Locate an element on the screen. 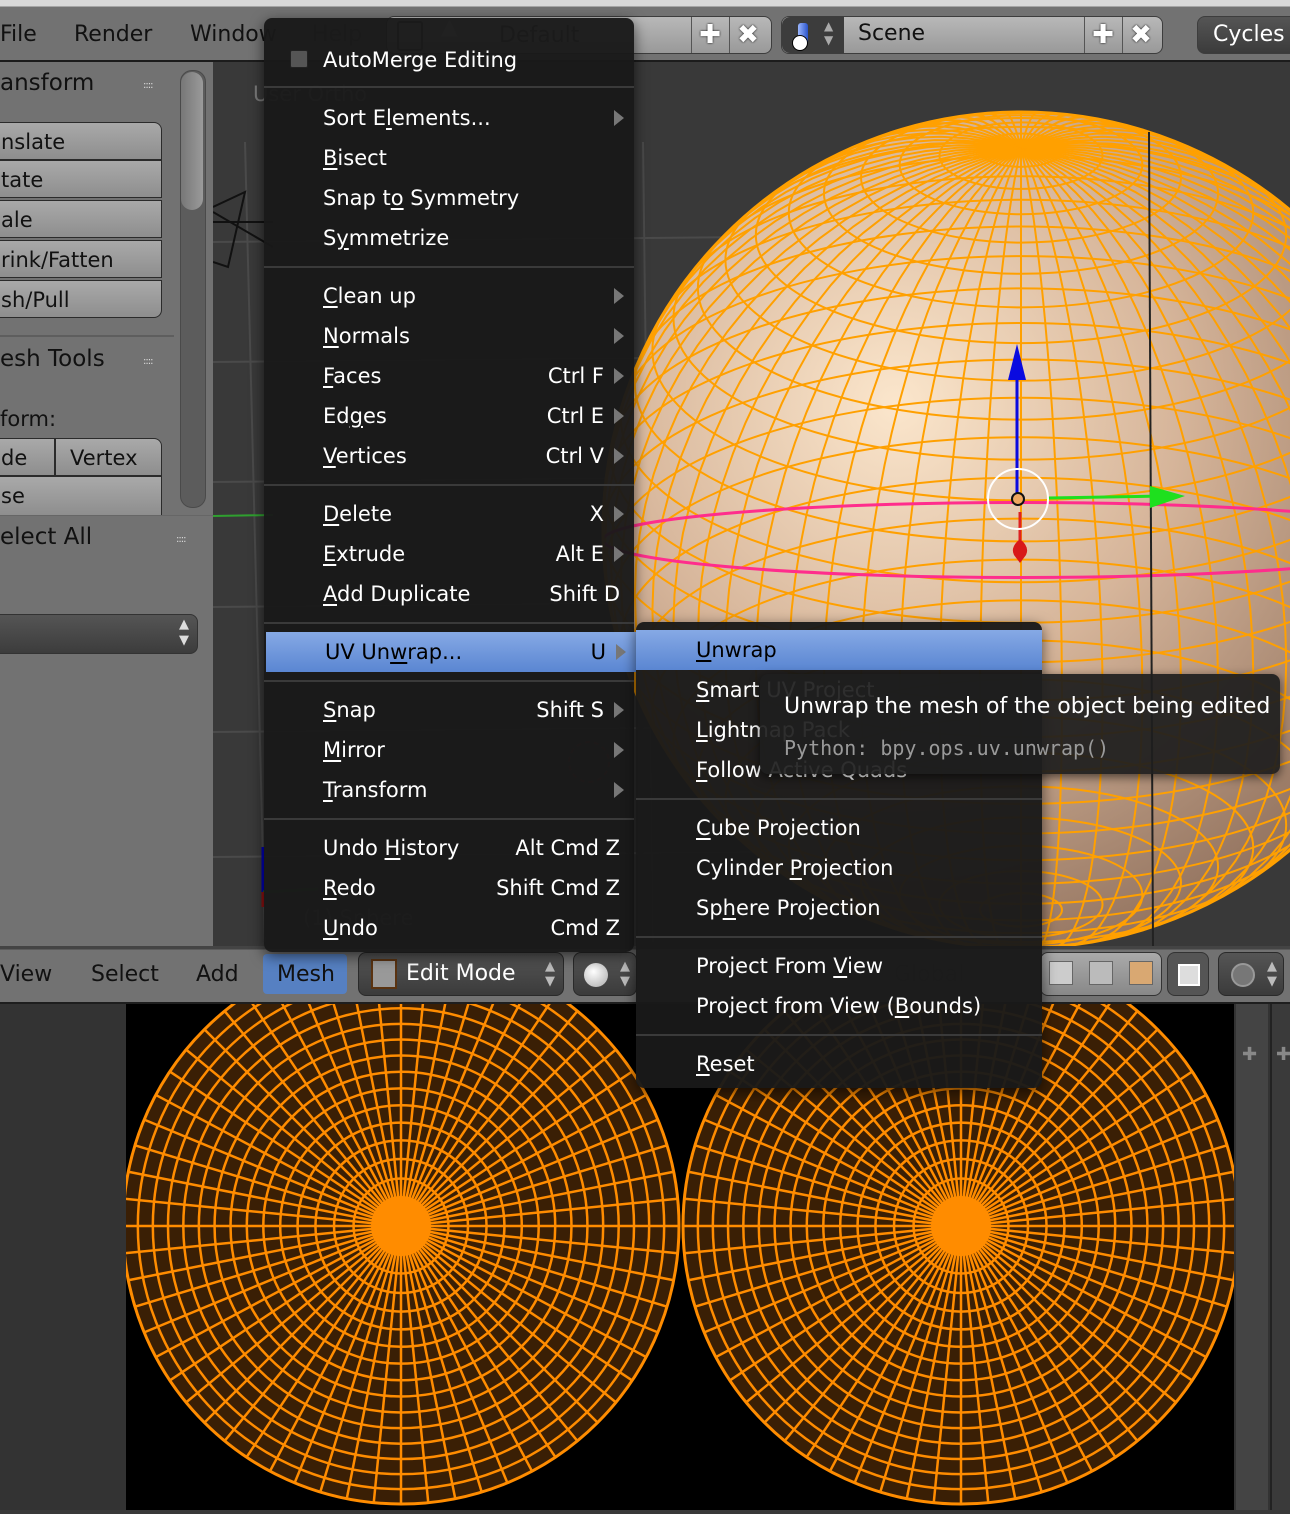 This screenshot has width=1290, height=1514. automerge-editing-toggle: AutoMerge Editing is located at coordinates (449, 60).